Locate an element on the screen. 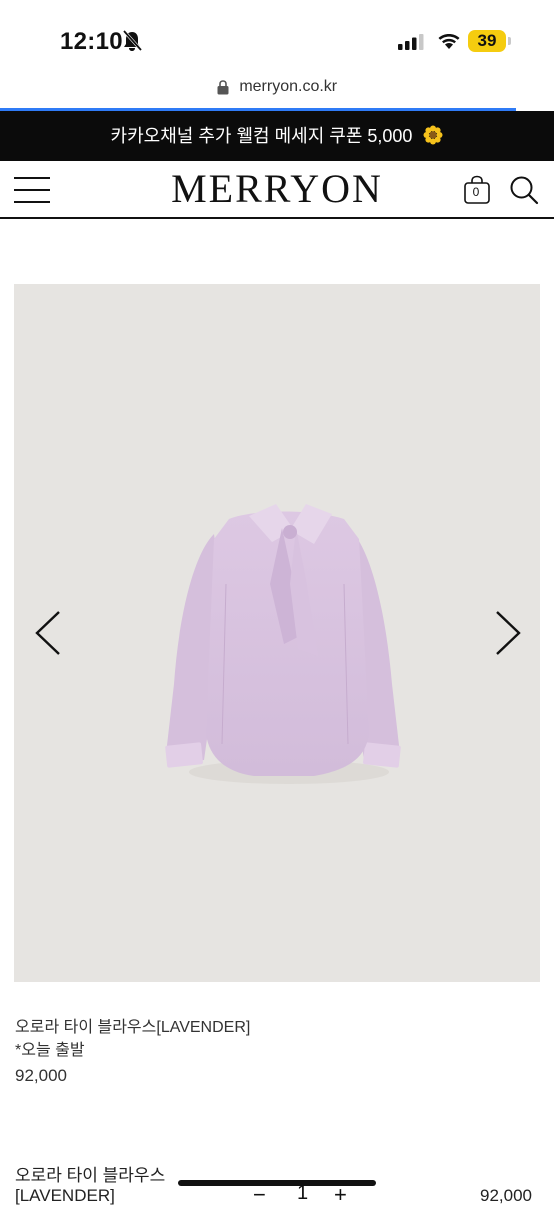 Image resolution: width=554 pixels, height=1208 pixels. signal-icon is located at coordinates (411, 42).